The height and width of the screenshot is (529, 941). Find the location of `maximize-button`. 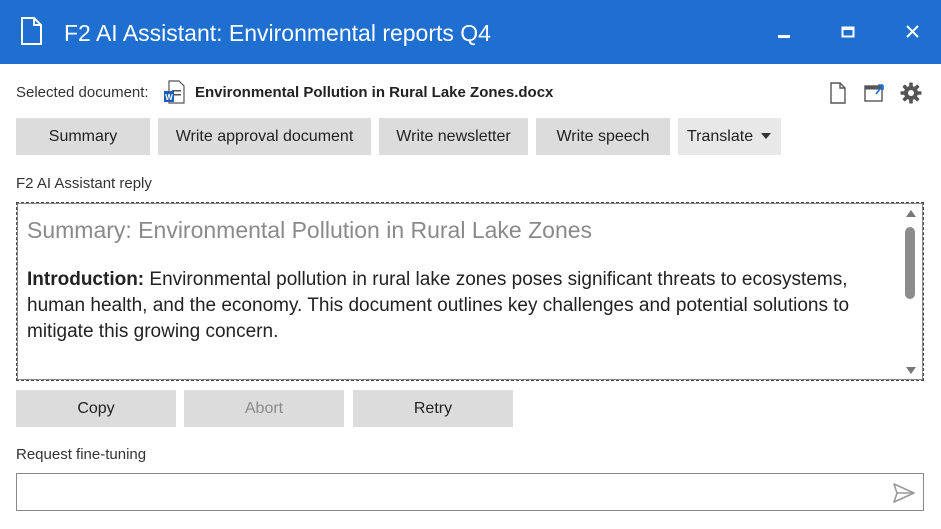

maximize-button is located at coordinates (849, 32).